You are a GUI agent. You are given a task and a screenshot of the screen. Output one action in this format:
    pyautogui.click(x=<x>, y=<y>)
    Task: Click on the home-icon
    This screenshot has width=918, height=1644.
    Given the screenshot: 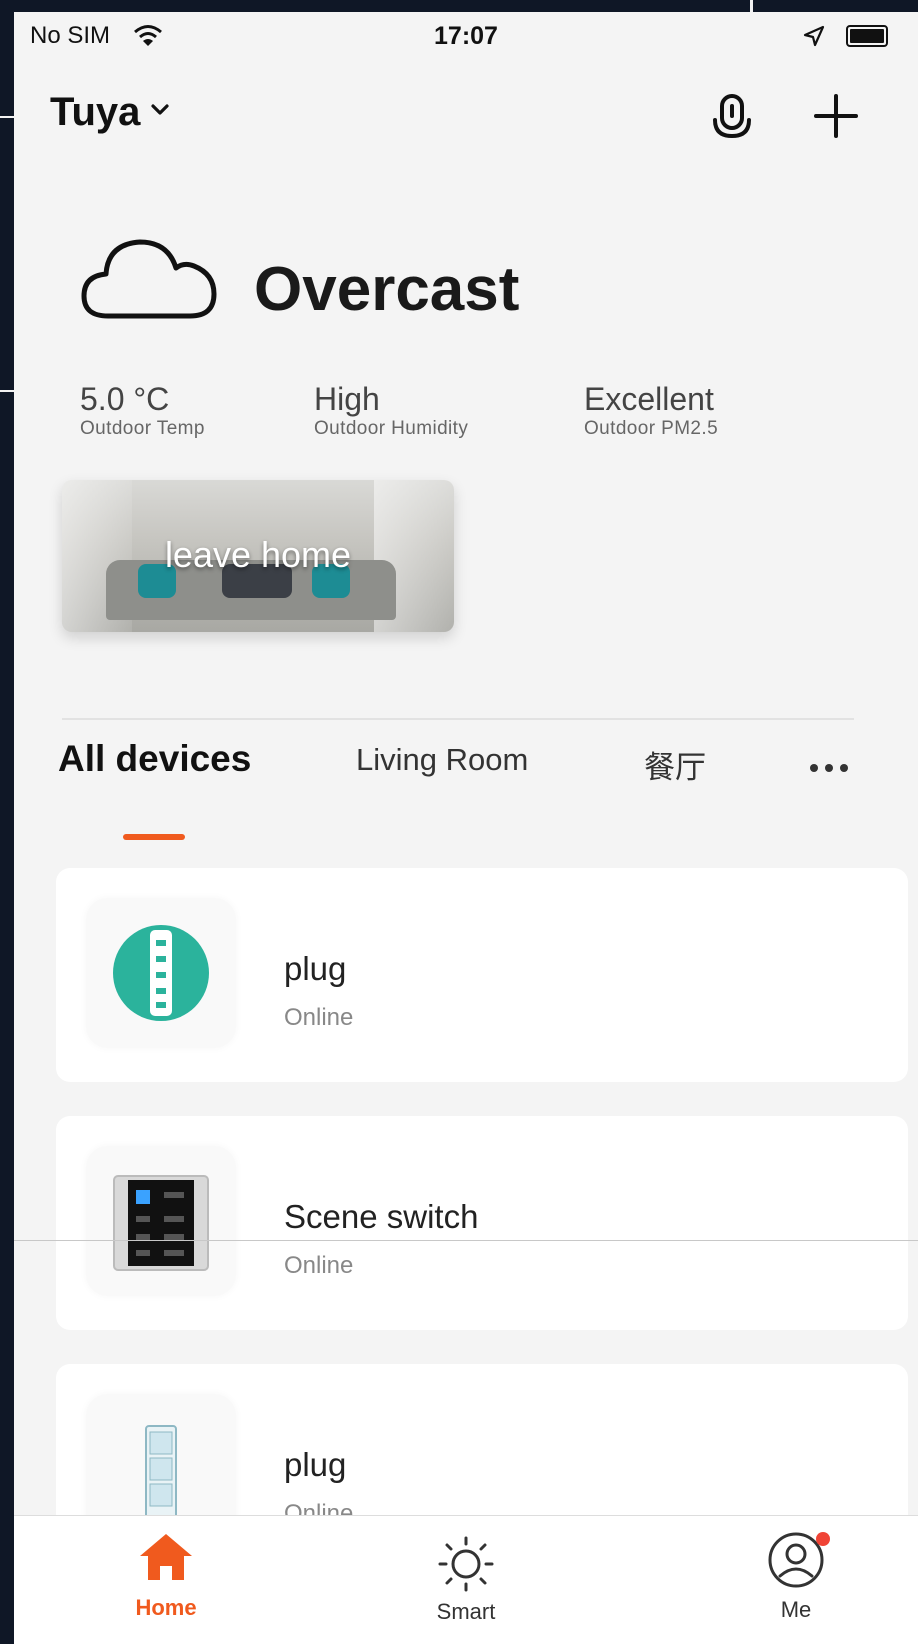 What is the action you would take?
    pyautogui.click(x=166, y=1557)
    